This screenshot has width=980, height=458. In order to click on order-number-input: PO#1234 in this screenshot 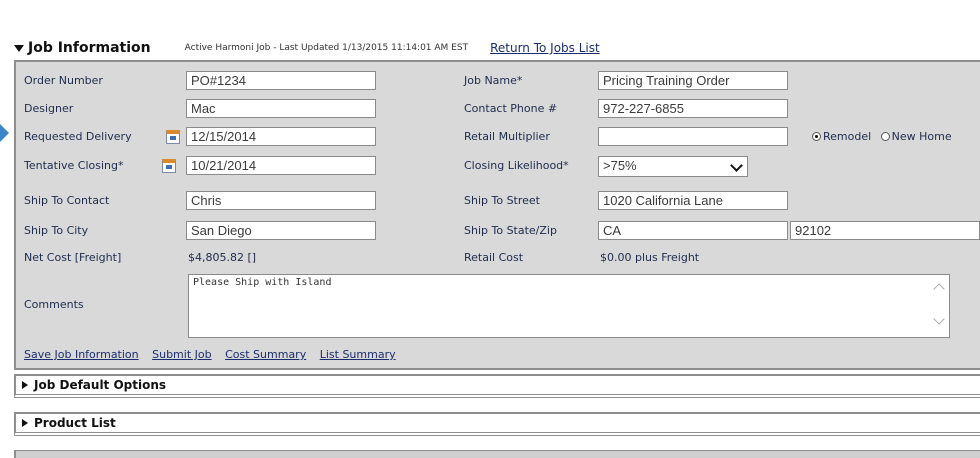, I will do `click(281, 80)`.